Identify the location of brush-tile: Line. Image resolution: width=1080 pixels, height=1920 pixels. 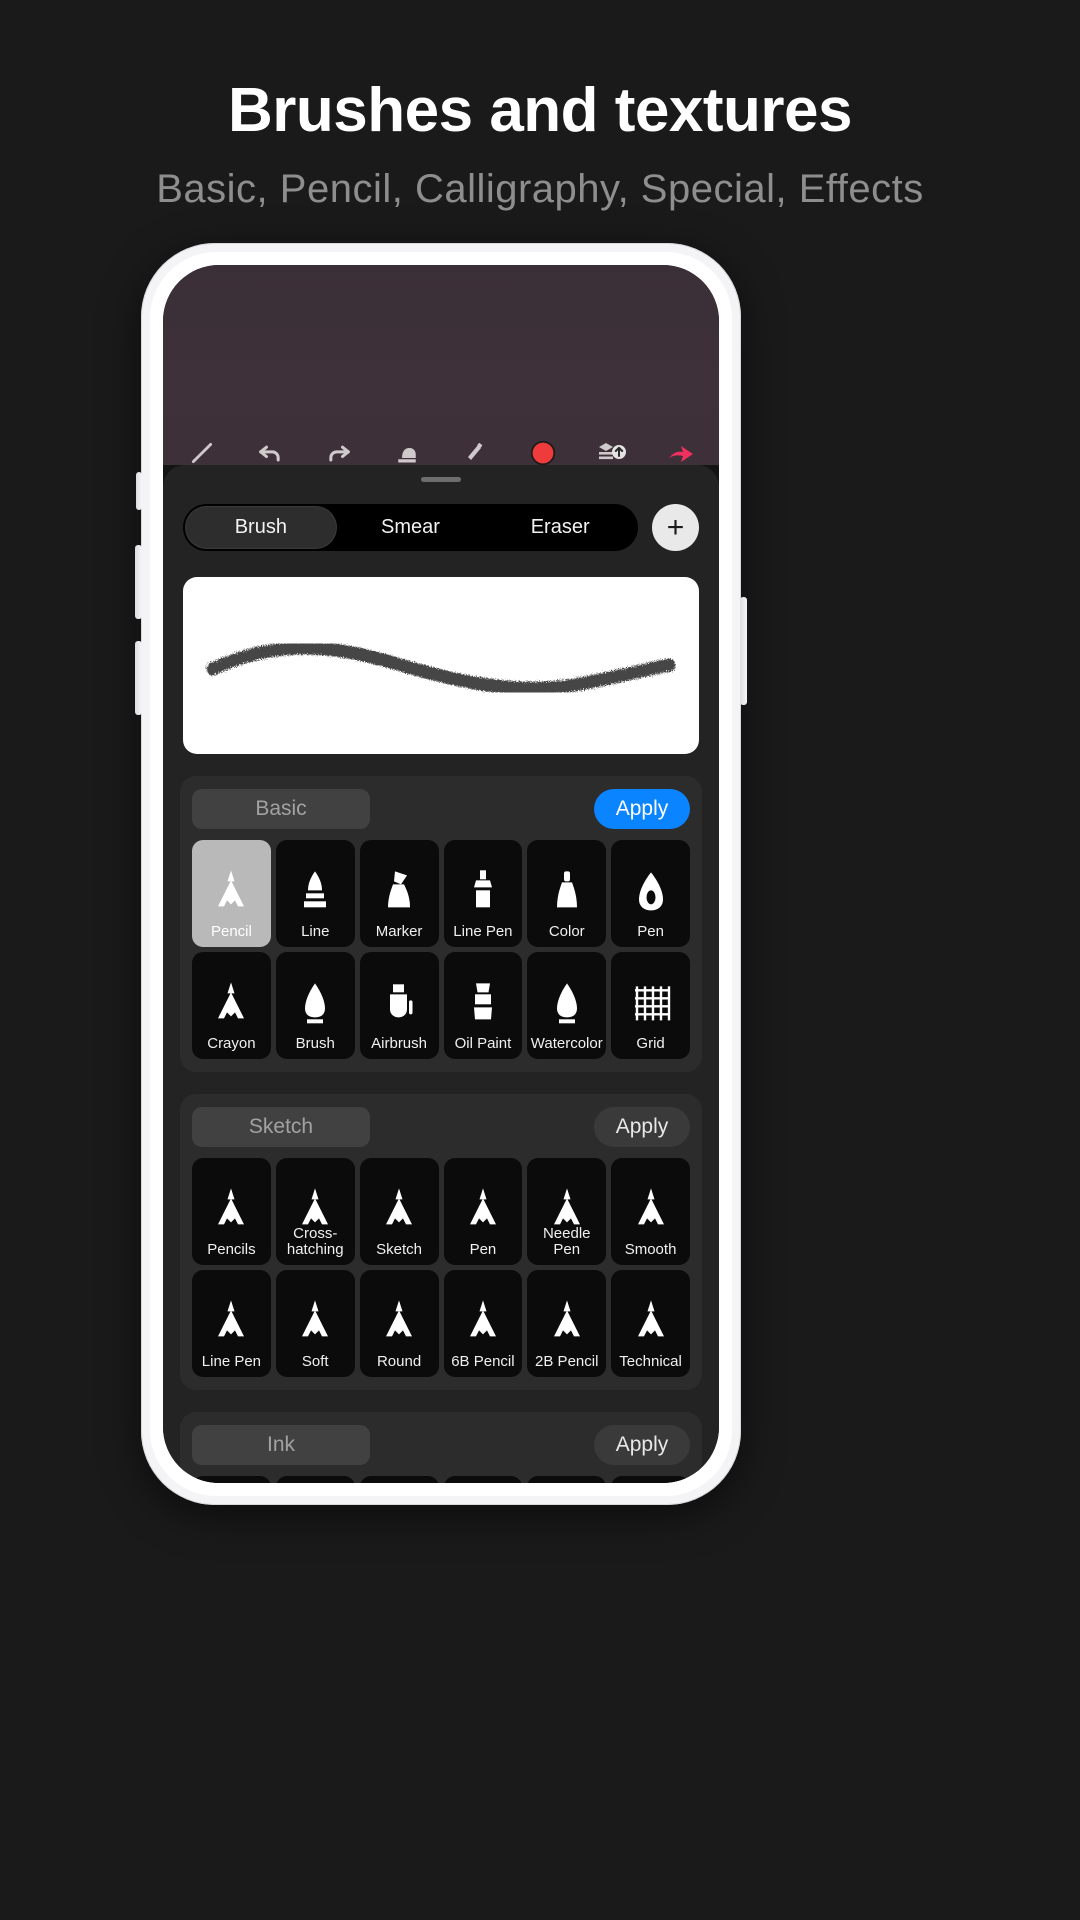
(315, 893).